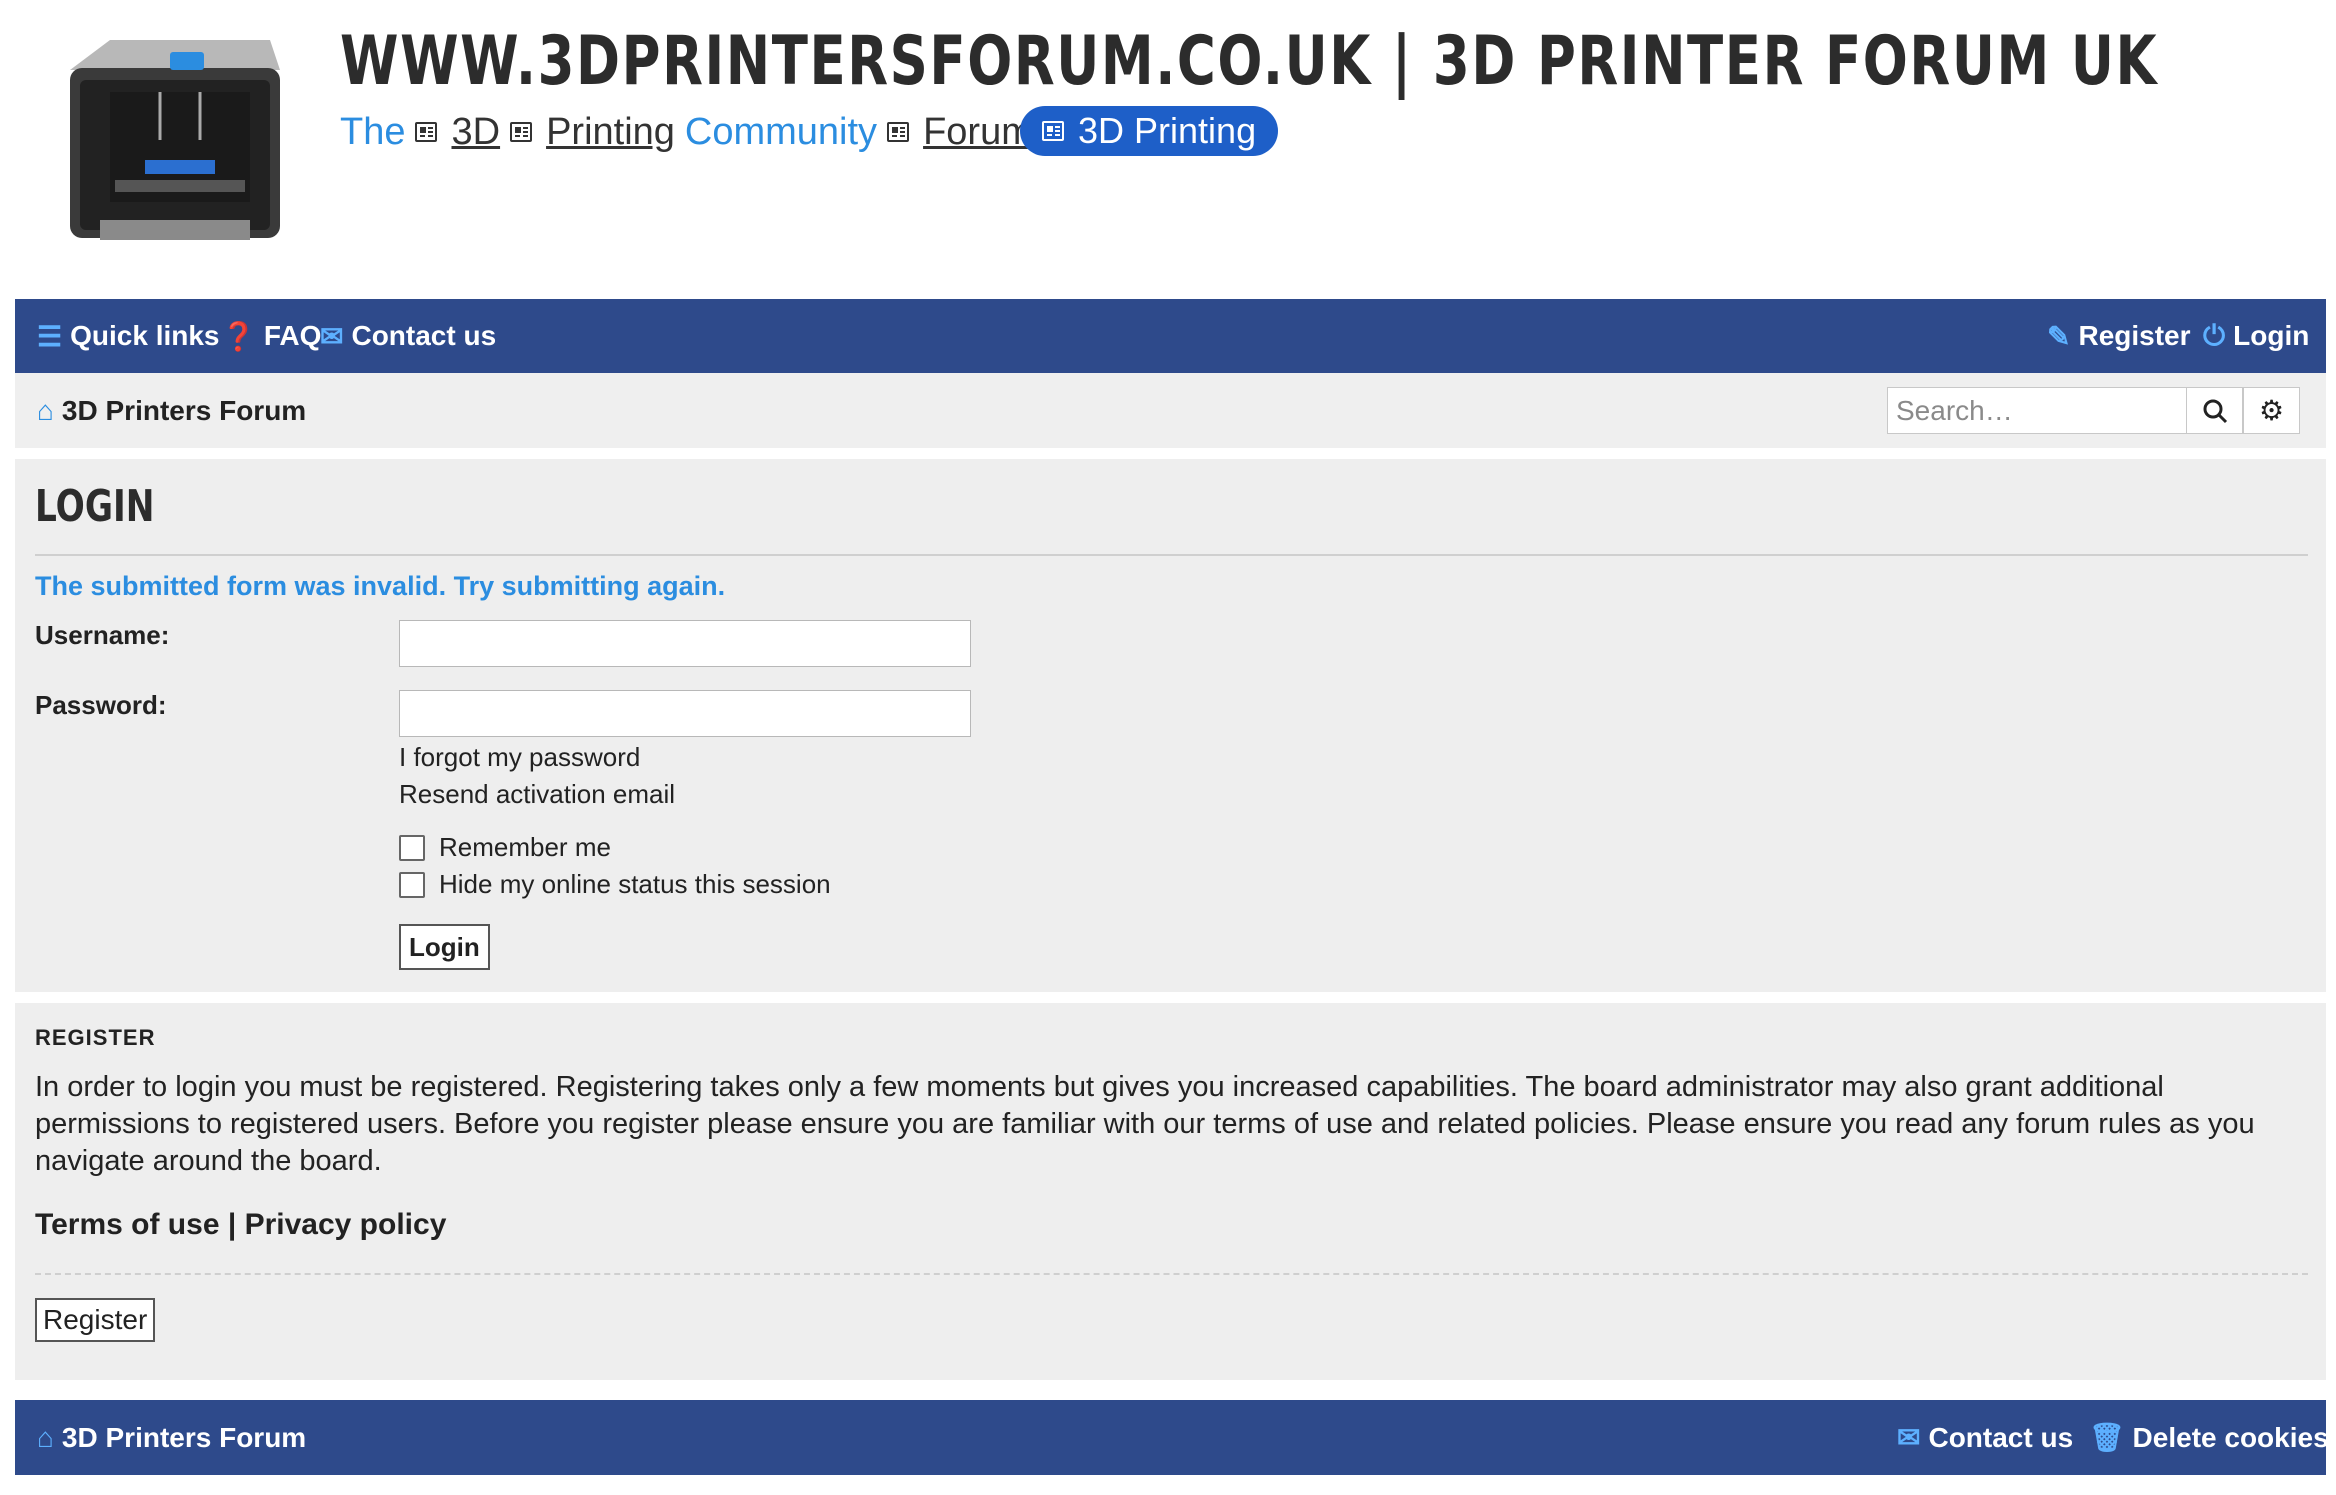  I want to click on login-button: Login, so click(444, 947).